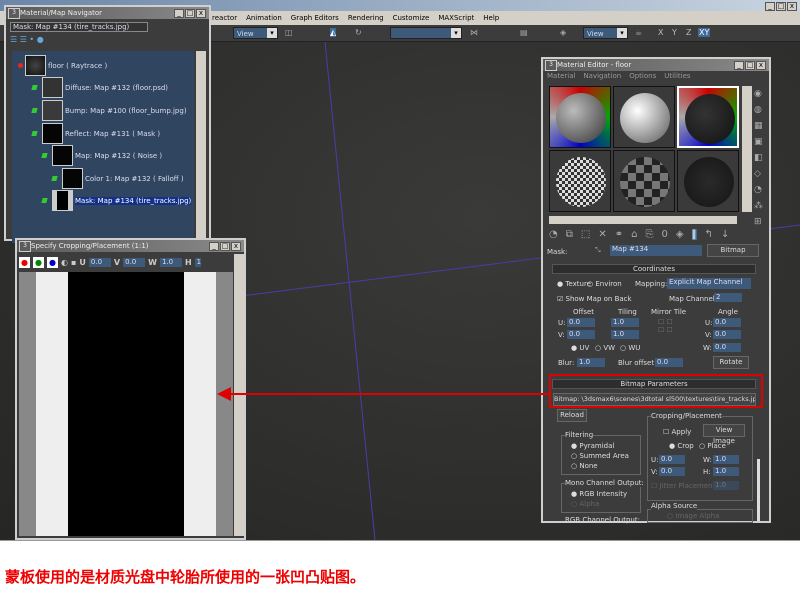 The width and height of the screenshot is (800, 594). Describe the element at coordinates (630, 348) in the screenshot. I see `wu-radio: ○ WU` at that location.